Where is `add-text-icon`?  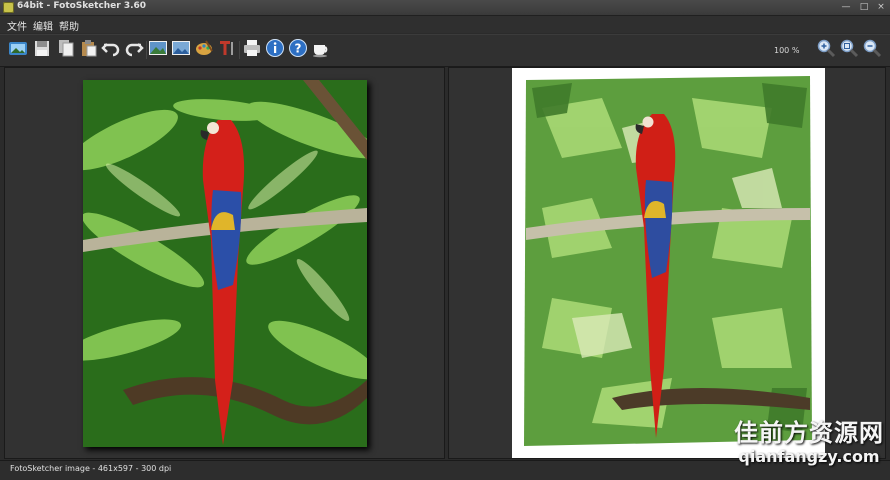
add-text-icon is located at coordinates (226, 48).